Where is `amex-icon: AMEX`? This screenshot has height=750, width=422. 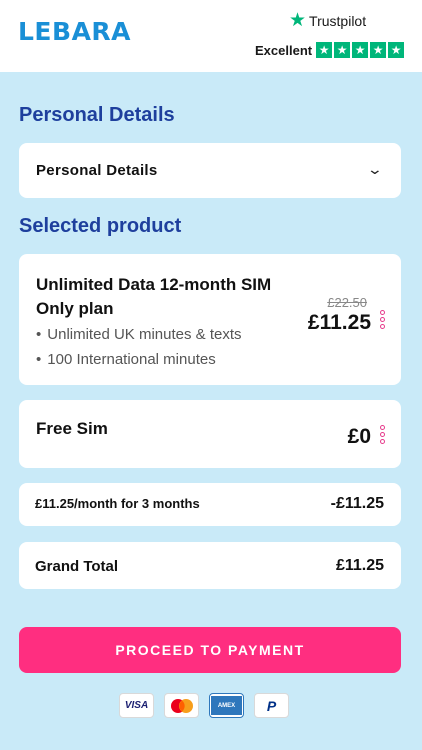 amex-icon: AMEX is located at coordinates (226, 705).